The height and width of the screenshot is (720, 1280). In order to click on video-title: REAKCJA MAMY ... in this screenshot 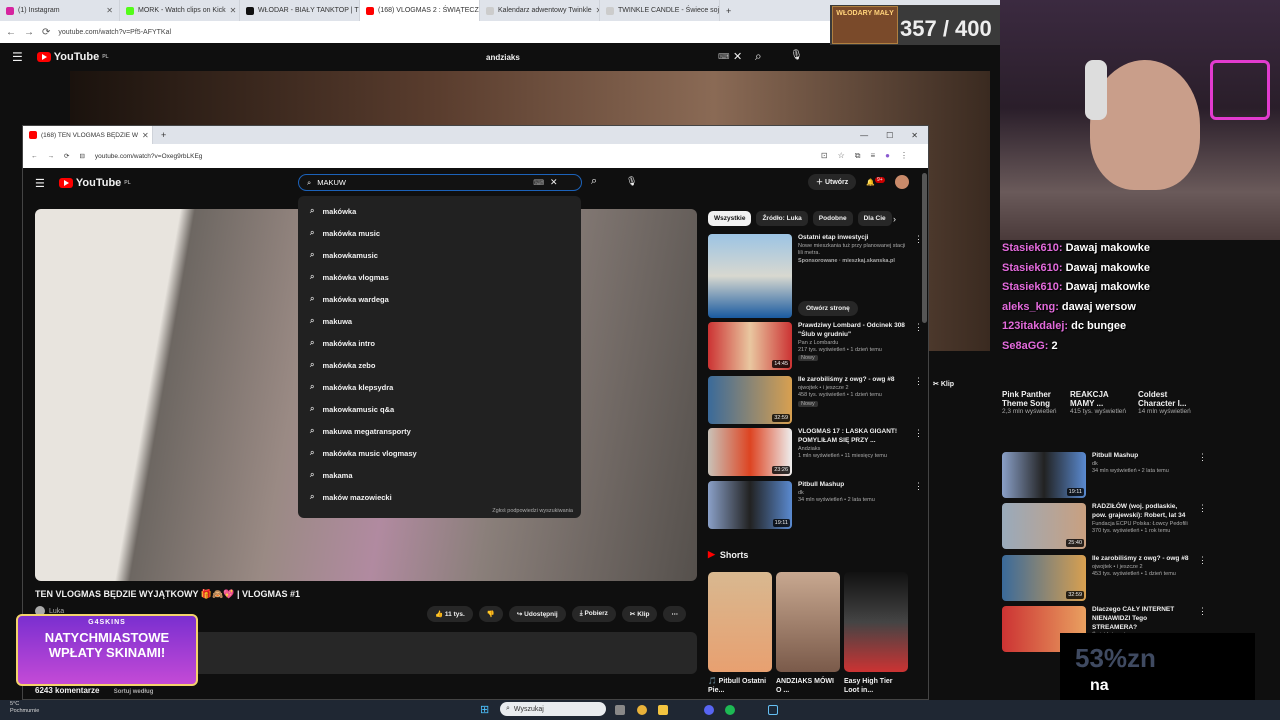, I will do `click(1099, 399)`.